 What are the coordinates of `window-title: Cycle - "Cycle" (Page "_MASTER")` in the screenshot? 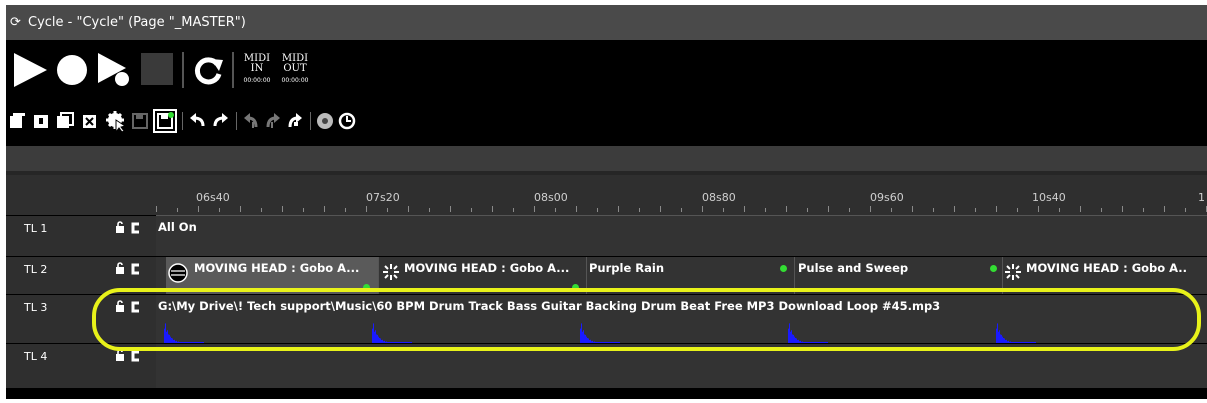 It's located at (137, 22).